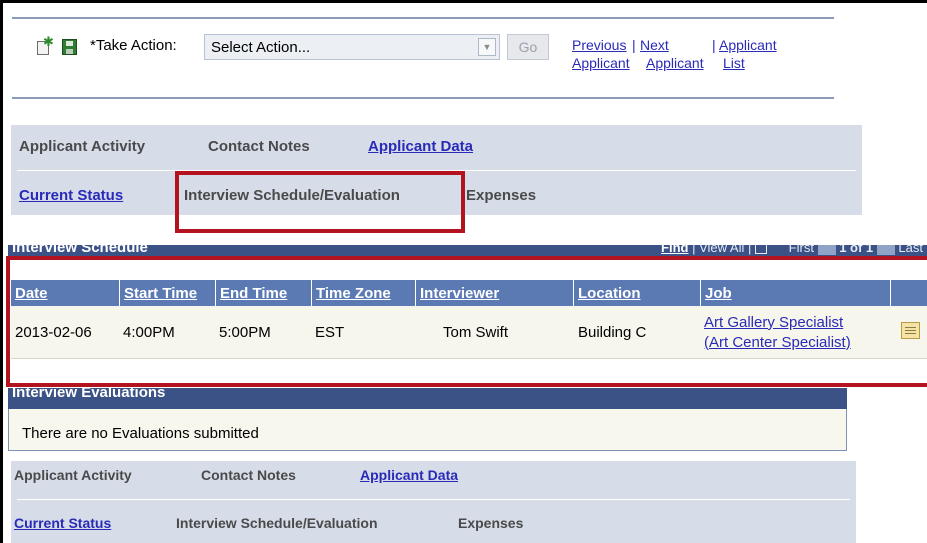 The height and width of the screenshot is (543, 927). What do you see at coordinates (409, 475) in the screenshot?
I see `tab-applicant-data-bottom: Applicant Data` at bounding box center [409, 475].